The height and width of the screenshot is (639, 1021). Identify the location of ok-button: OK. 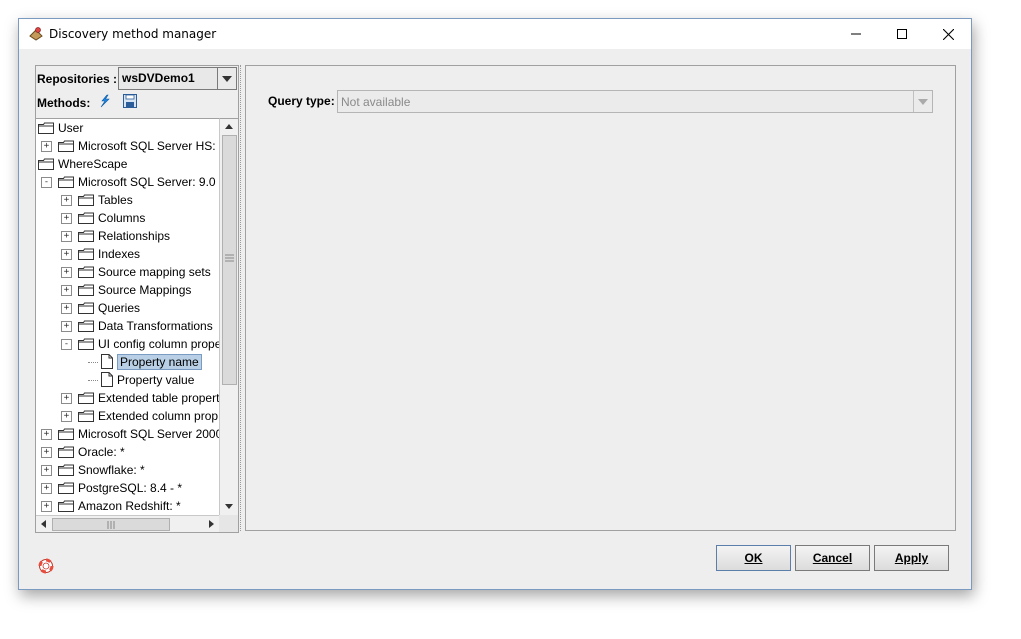
(753, 558).